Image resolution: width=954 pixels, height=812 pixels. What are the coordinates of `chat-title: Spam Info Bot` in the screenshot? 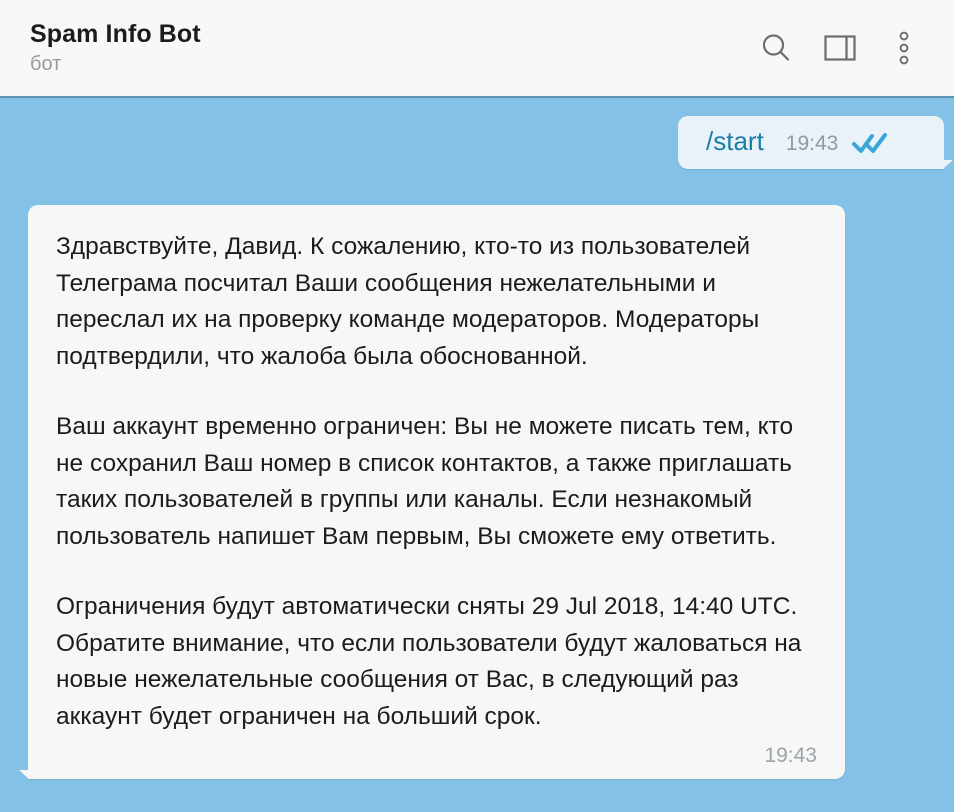 It's located at (115, 34).